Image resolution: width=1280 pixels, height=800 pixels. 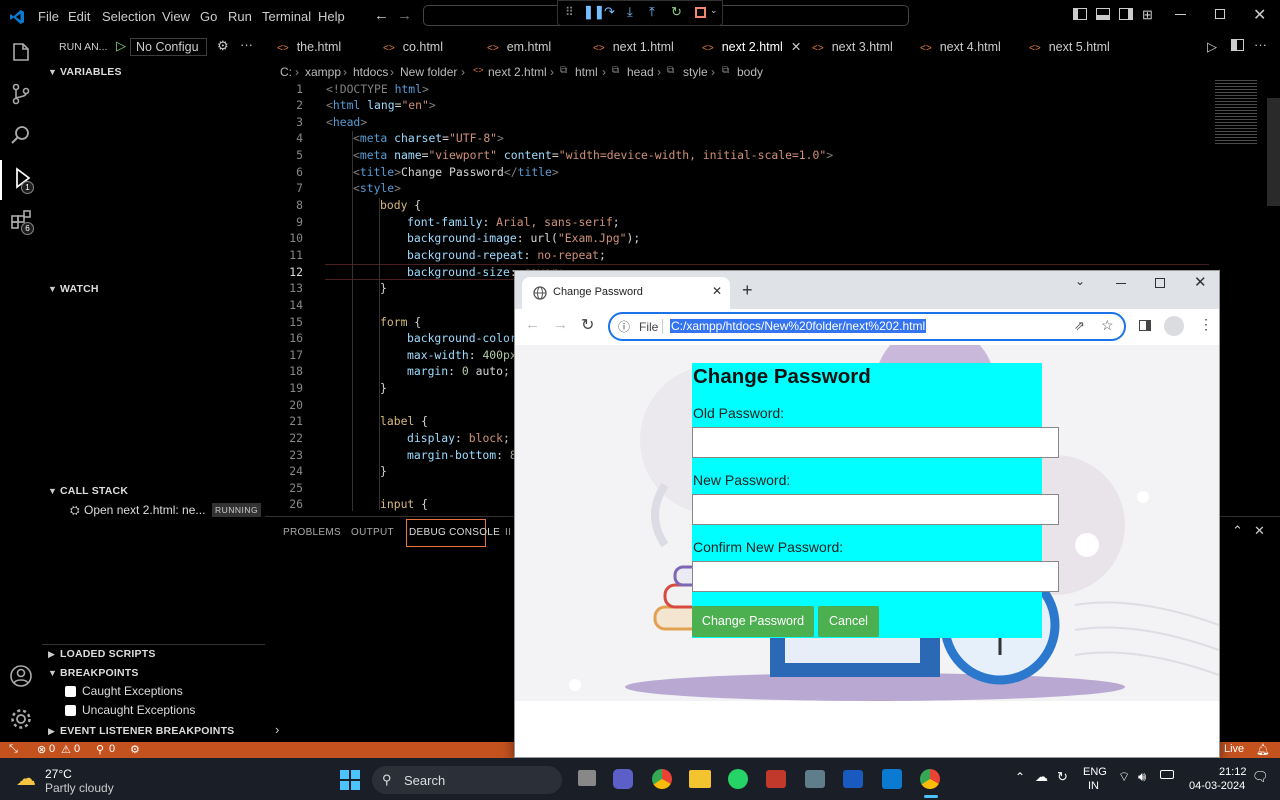 I want to click on step-into-icon: ⤓, so click(x=630, y=12).